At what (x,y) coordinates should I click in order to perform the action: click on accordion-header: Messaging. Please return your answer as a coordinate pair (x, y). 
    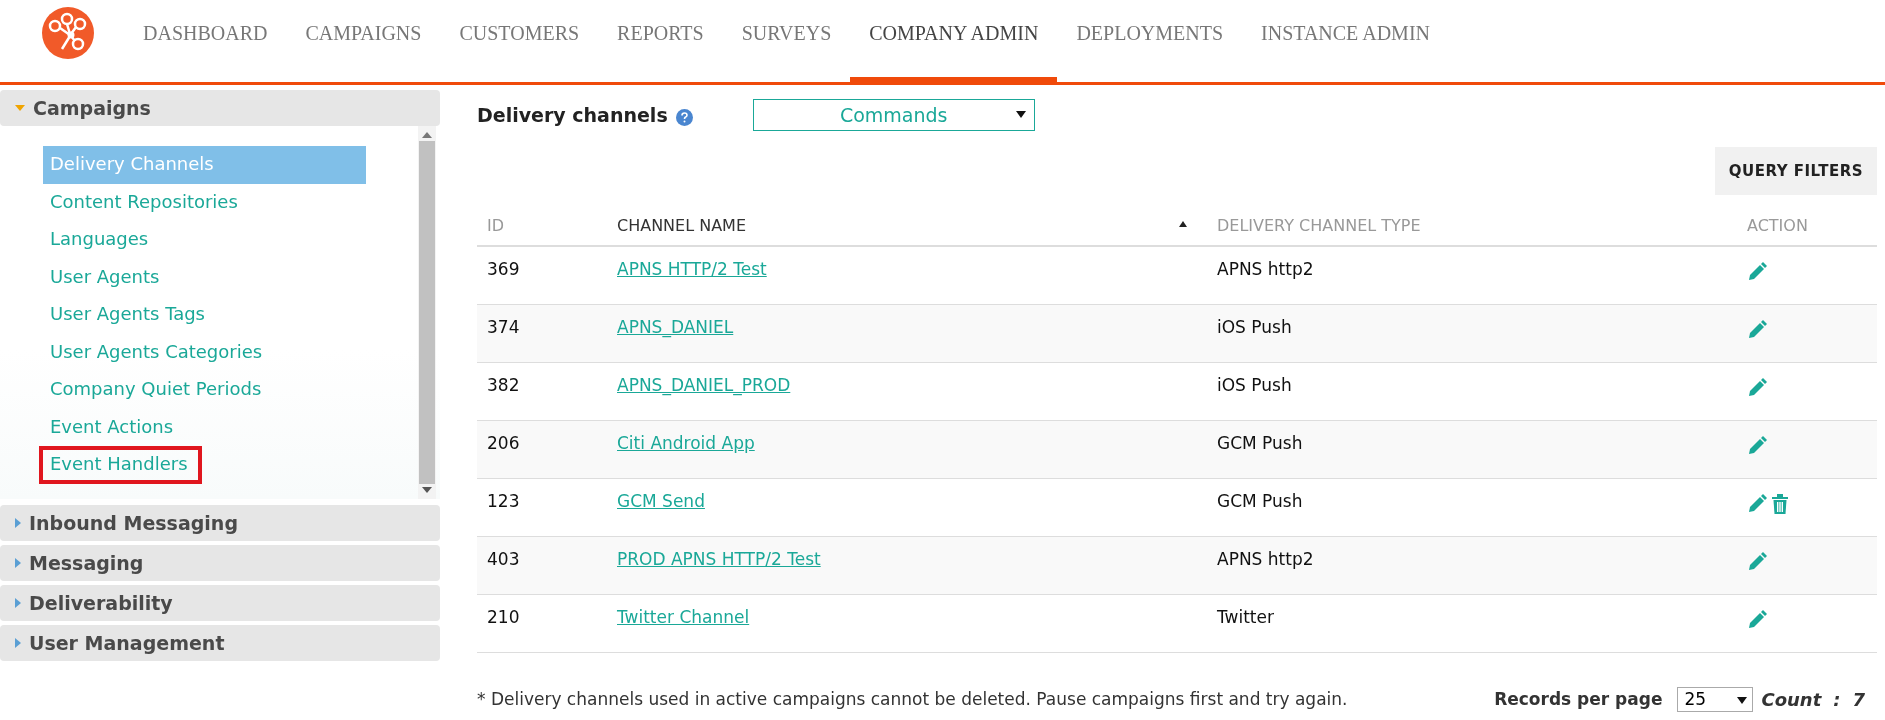
    Looking at the image, I should click on (220, 563).